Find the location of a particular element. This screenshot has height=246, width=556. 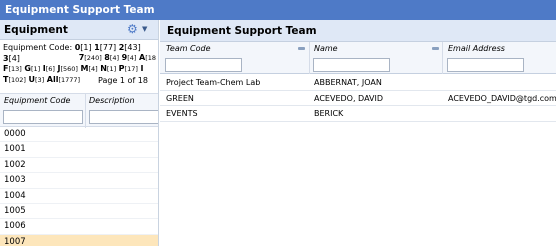

name-filter-input is located at coordinates (351, 65).